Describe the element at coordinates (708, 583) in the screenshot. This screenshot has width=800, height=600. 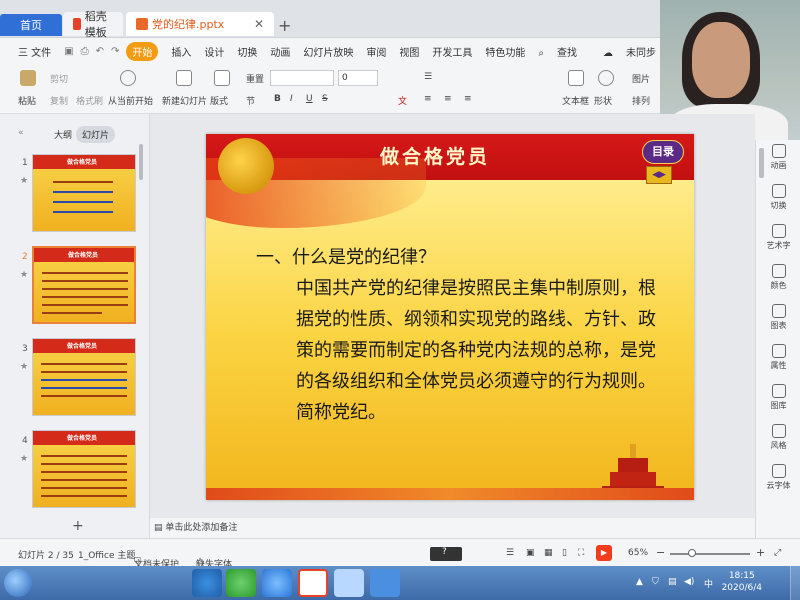
I see `ime-icon: 中` at that location.